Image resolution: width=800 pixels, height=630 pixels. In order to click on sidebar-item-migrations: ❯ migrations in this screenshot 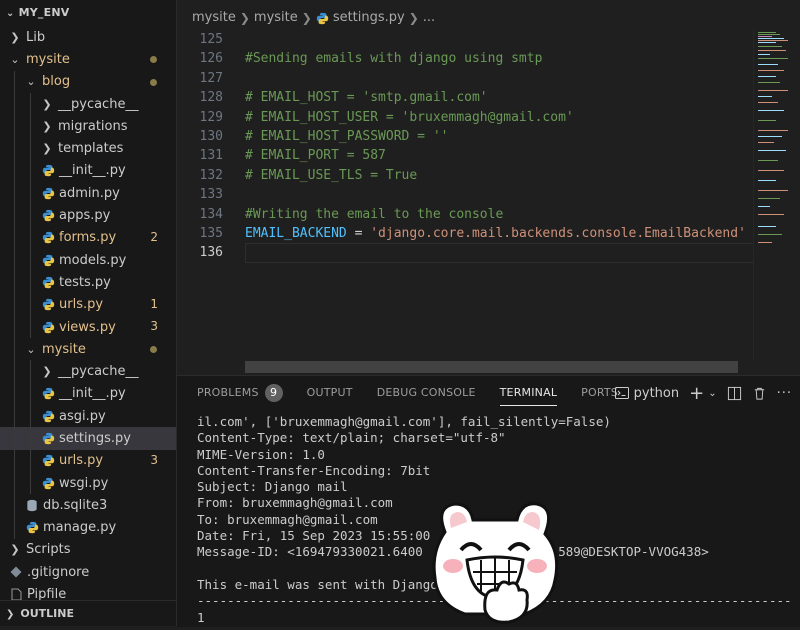, I will do `click(88, 126)`.